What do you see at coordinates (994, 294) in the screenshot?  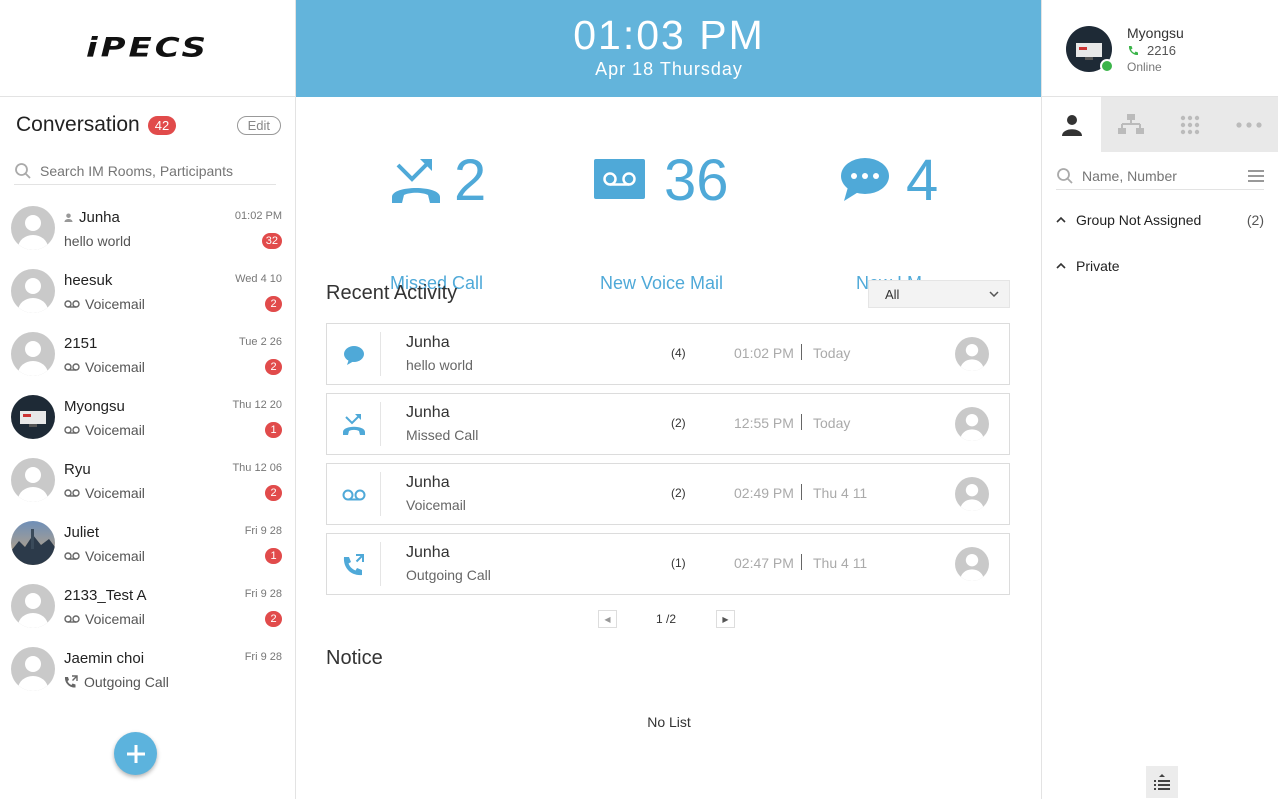 I see `chevron-down-icon` at bounding box center [994, 294].